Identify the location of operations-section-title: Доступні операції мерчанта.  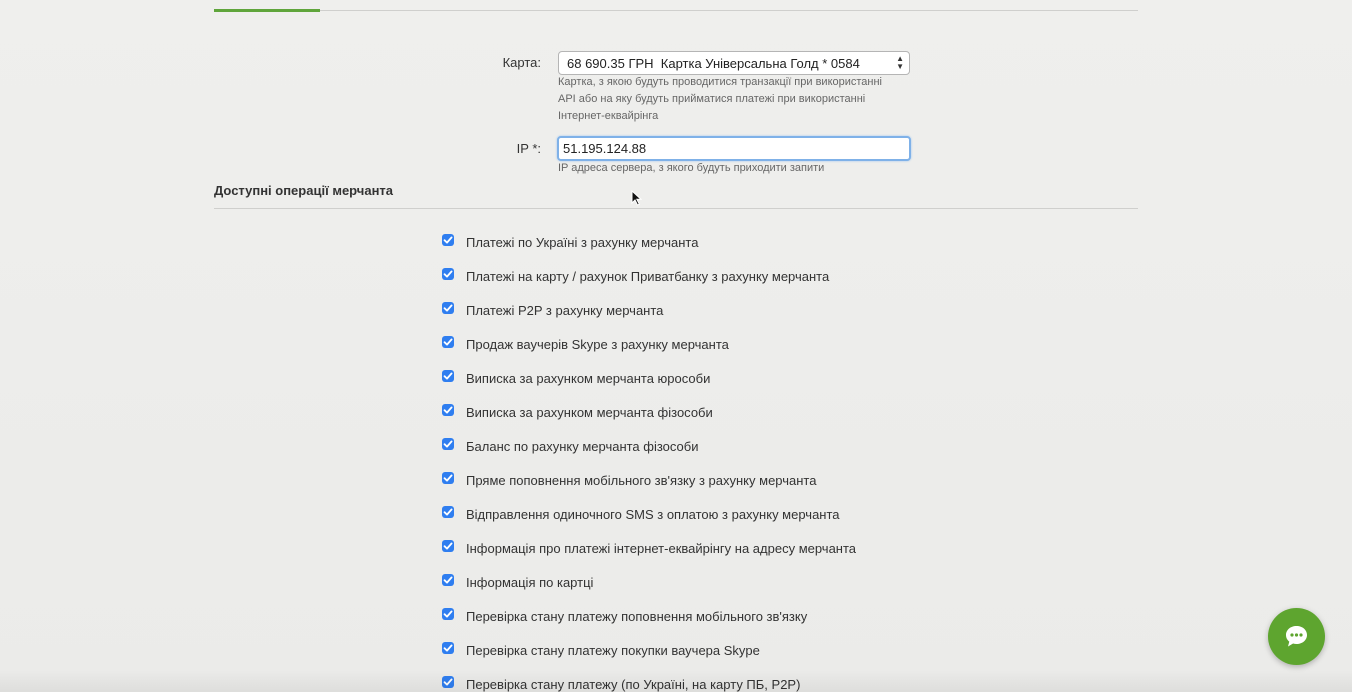
(304, 190).